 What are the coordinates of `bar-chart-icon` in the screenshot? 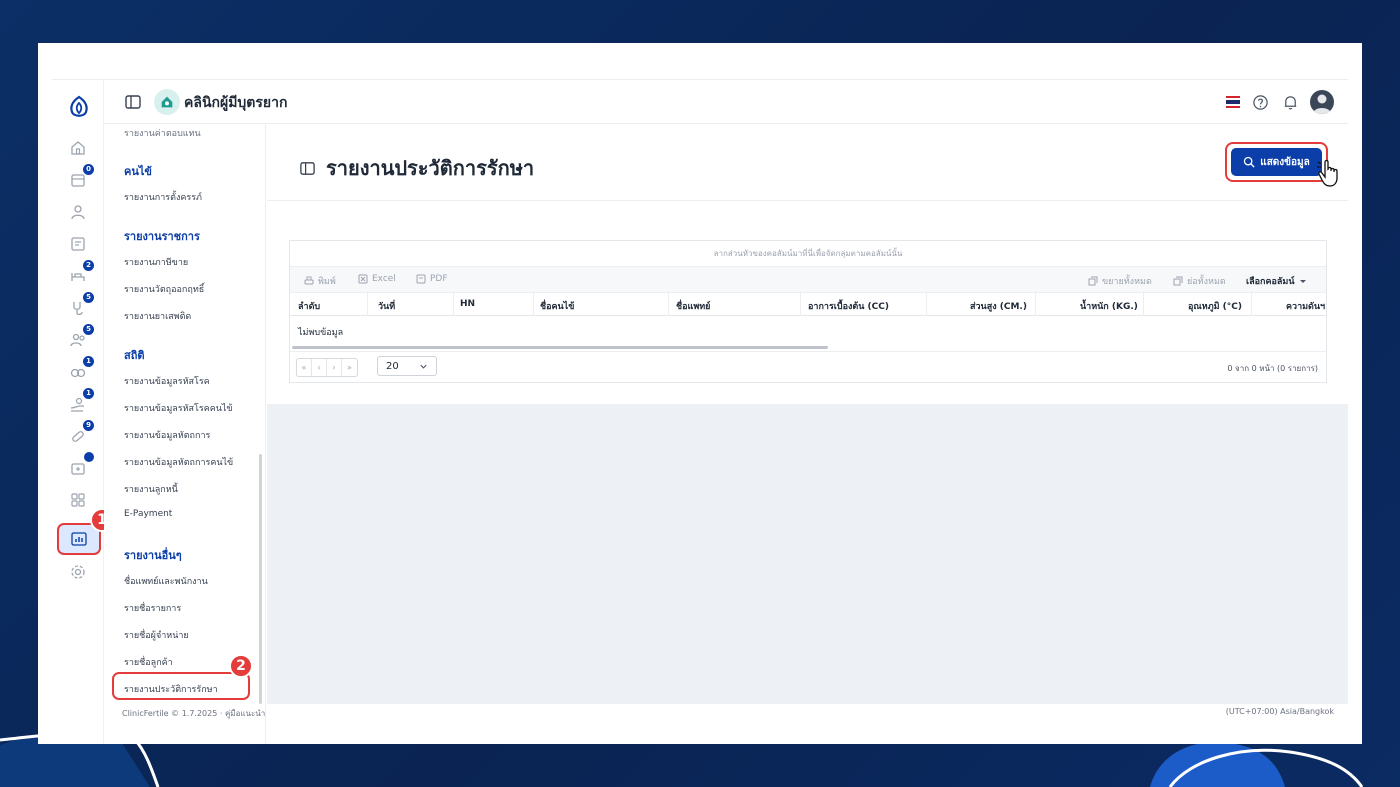 It's located at (79, 539).